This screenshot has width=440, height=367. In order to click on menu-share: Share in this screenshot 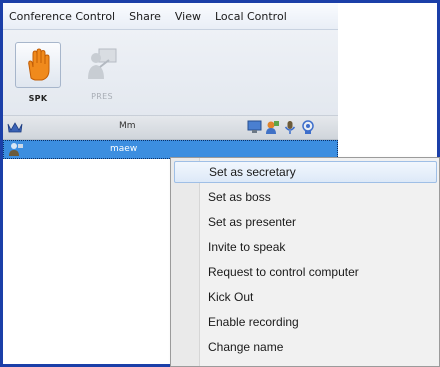, I will do `click(145, 16)`.